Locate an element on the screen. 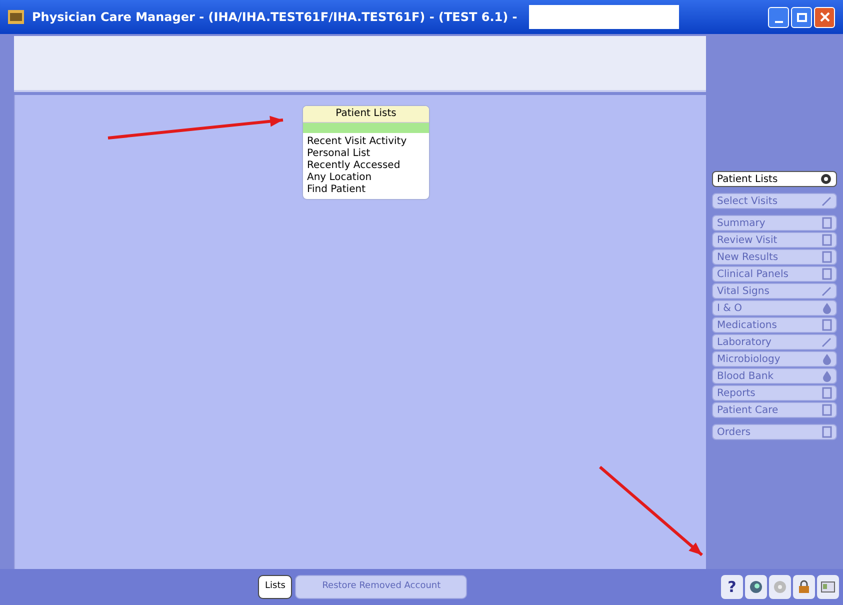  help-button: ? is located at coordinates (732, 587).